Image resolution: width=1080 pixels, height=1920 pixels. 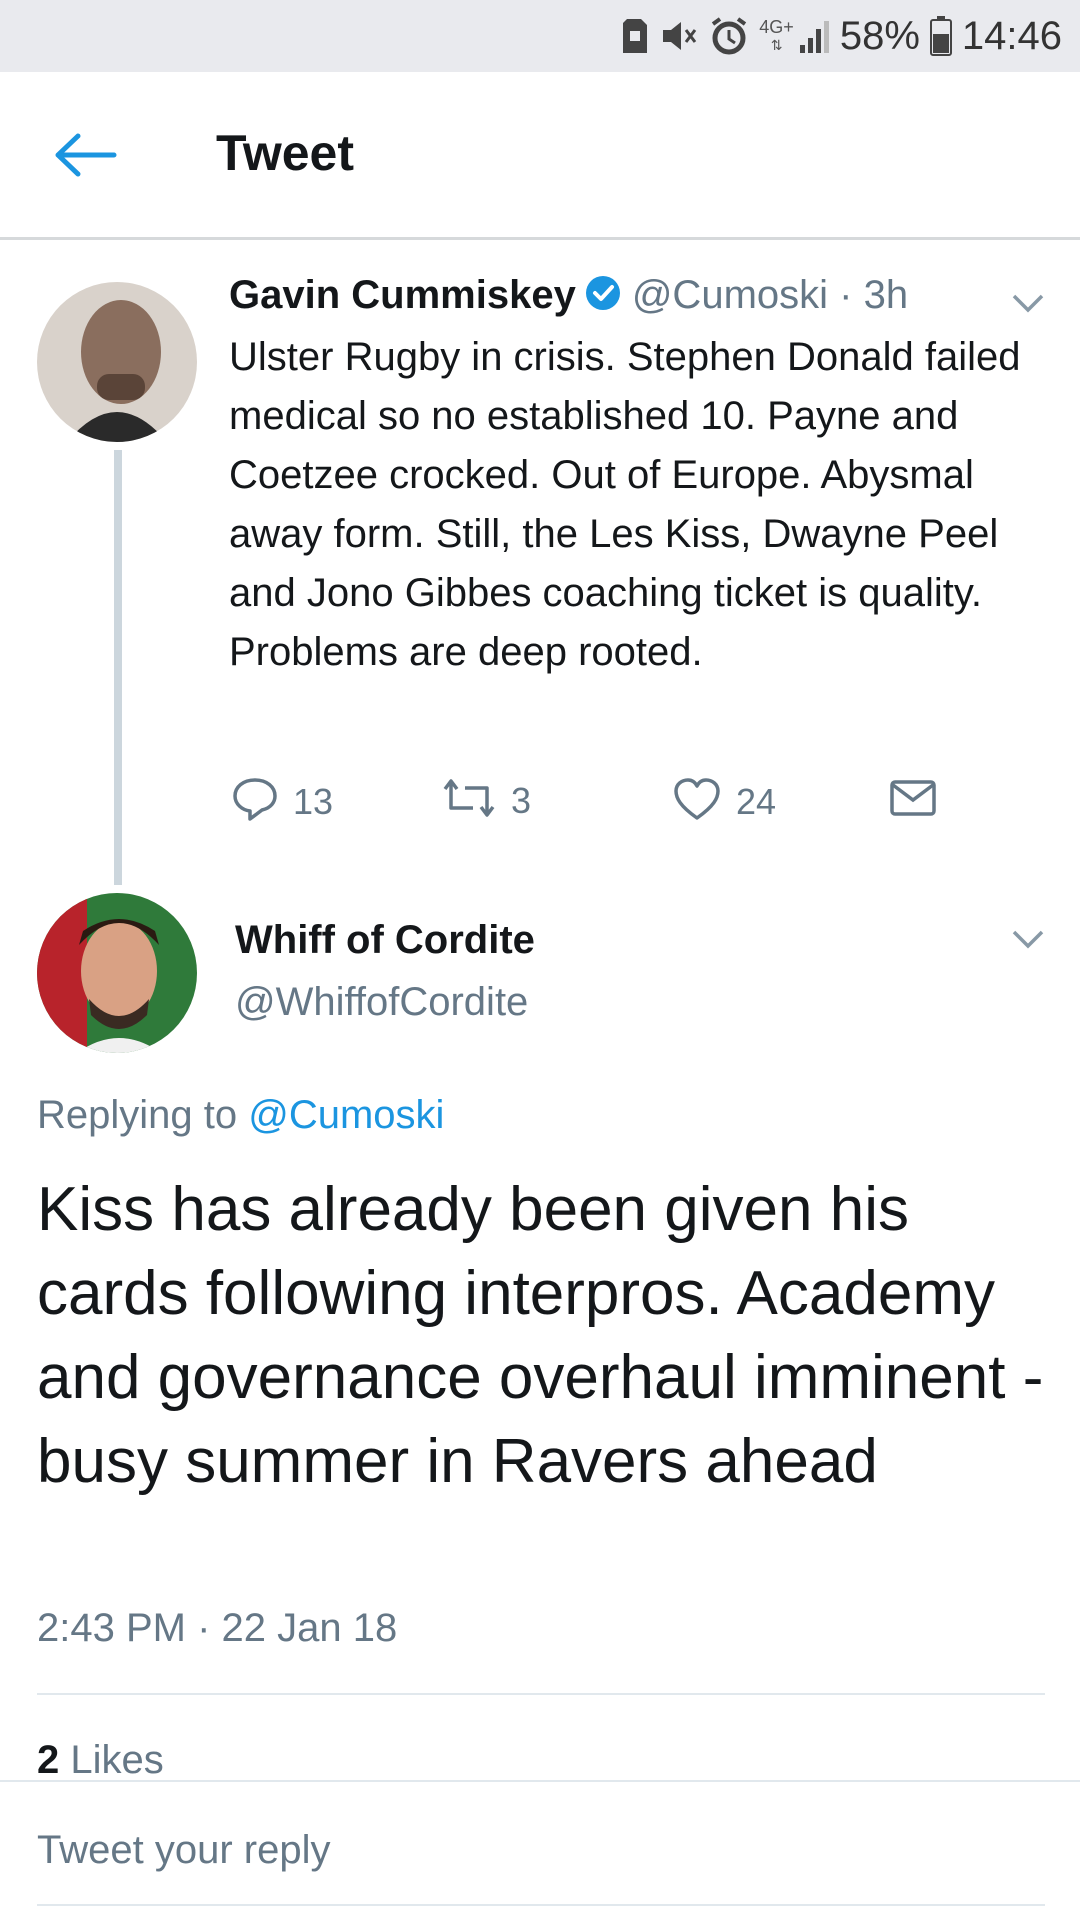 What do you see at coordinates (879, 35) in the screenshot?
I see `battery-percent: 58%` at bounding box center [879, 35].